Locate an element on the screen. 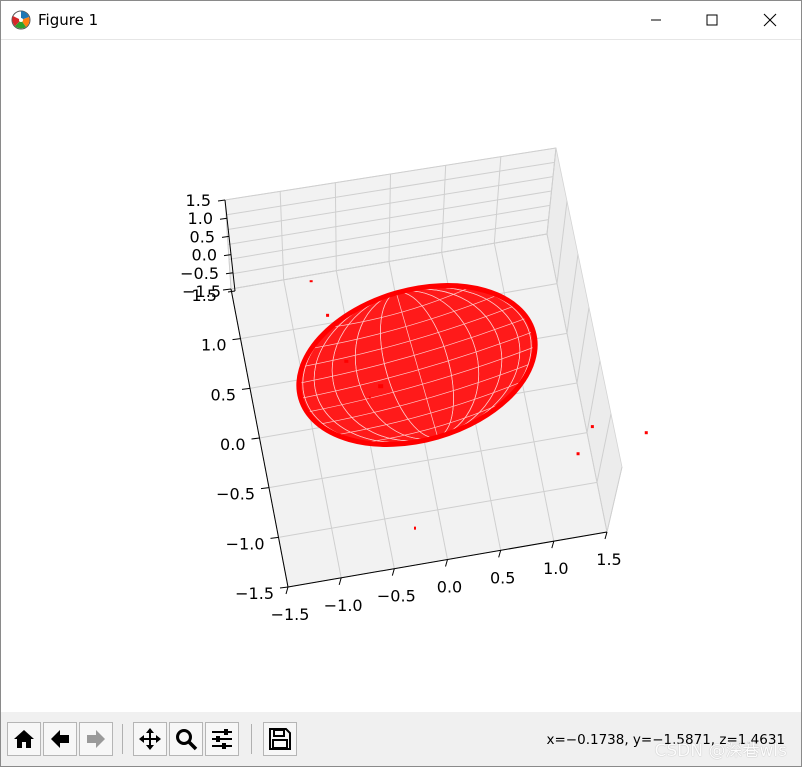 The width and height of the screenshot is (802, 767). title-bar: Figure 1 is located at coordinates (401, 20).